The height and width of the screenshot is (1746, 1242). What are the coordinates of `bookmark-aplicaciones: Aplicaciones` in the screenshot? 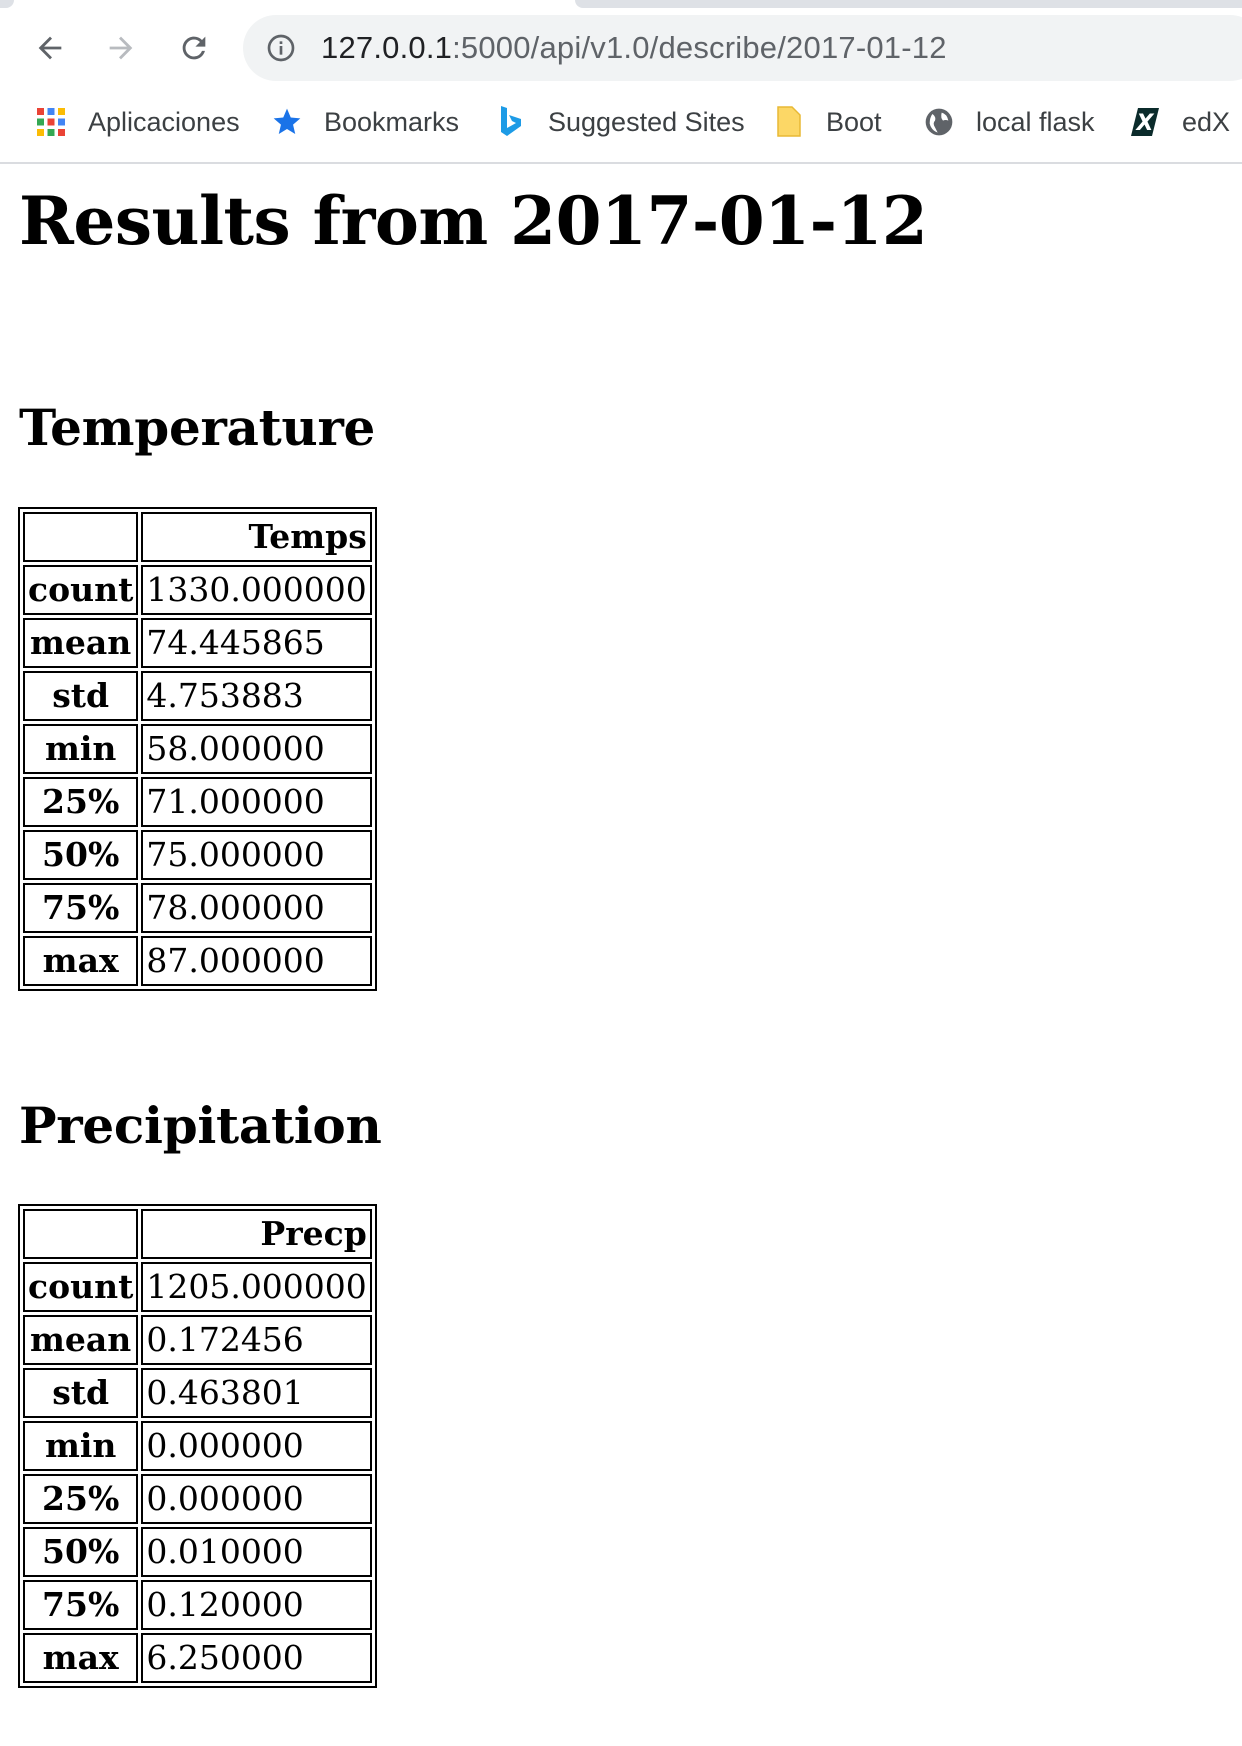 It's located at (137, 122).